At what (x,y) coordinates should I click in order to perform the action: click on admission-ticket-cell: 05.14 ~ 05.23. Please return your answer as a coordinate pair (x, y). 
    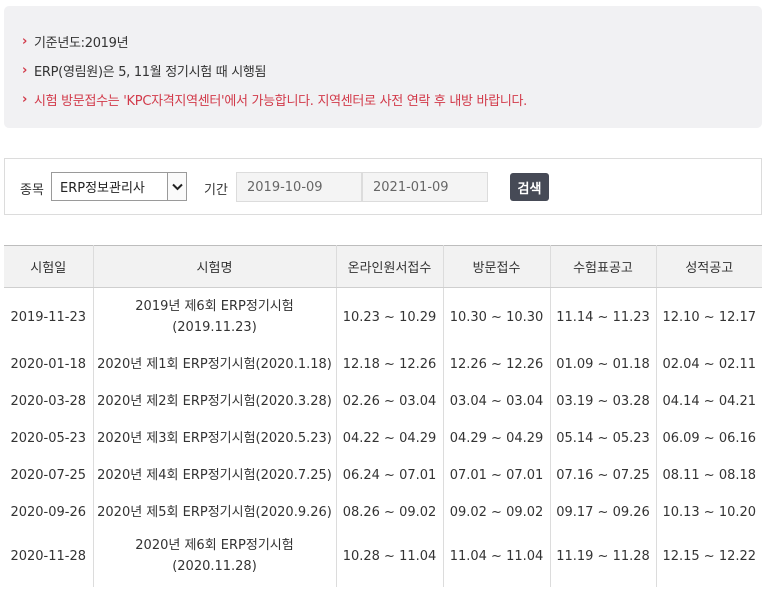
    Looking at the image, I should click on (602, 438).